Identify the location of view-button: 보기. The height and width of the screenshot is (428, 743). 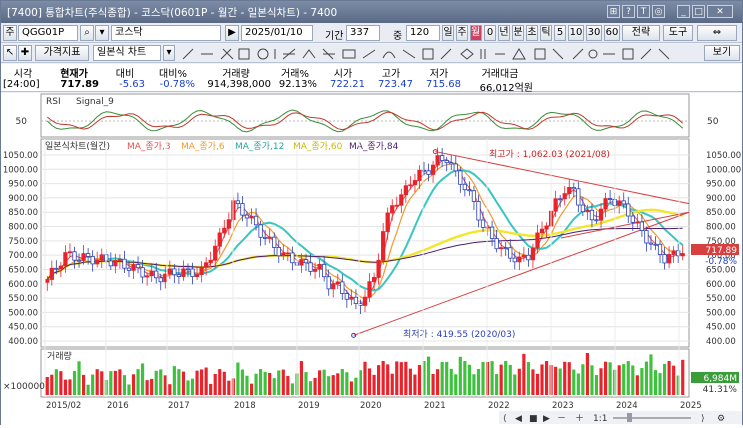
(722, 53).